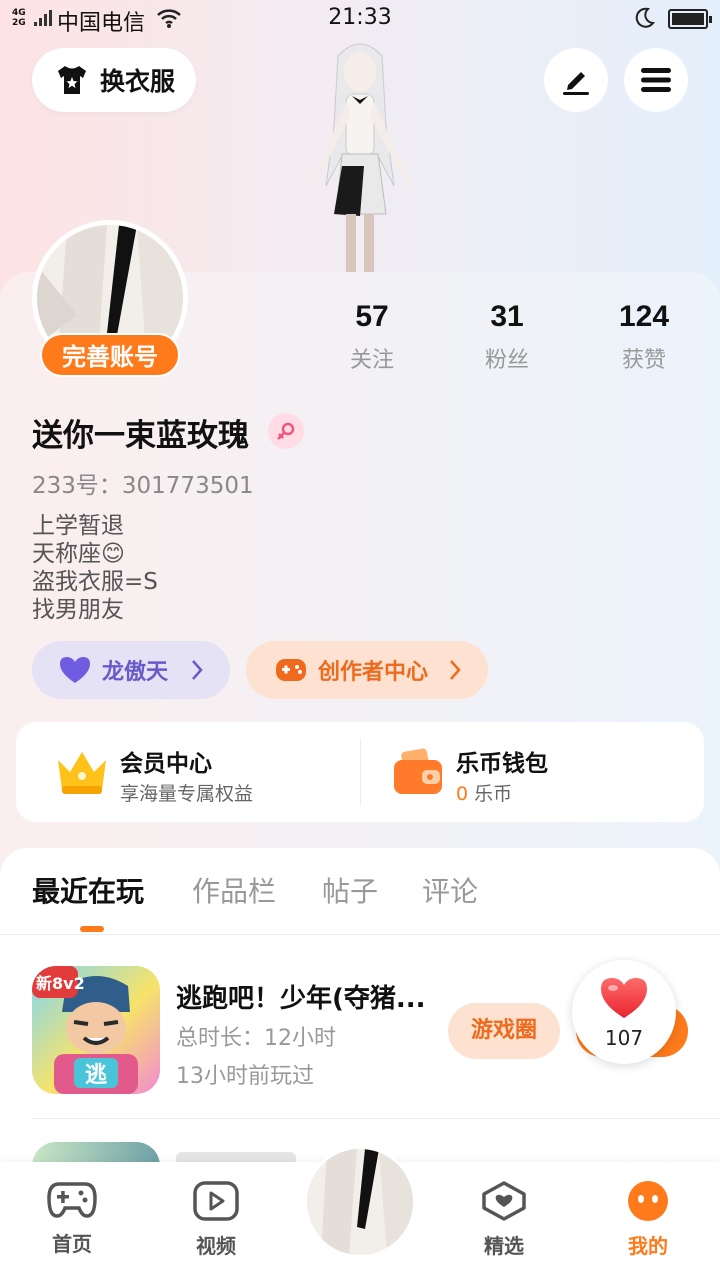  Describe the element at coordinates (506, 360) in the screenshot. I see `fans-label: 粉丝` at that location.